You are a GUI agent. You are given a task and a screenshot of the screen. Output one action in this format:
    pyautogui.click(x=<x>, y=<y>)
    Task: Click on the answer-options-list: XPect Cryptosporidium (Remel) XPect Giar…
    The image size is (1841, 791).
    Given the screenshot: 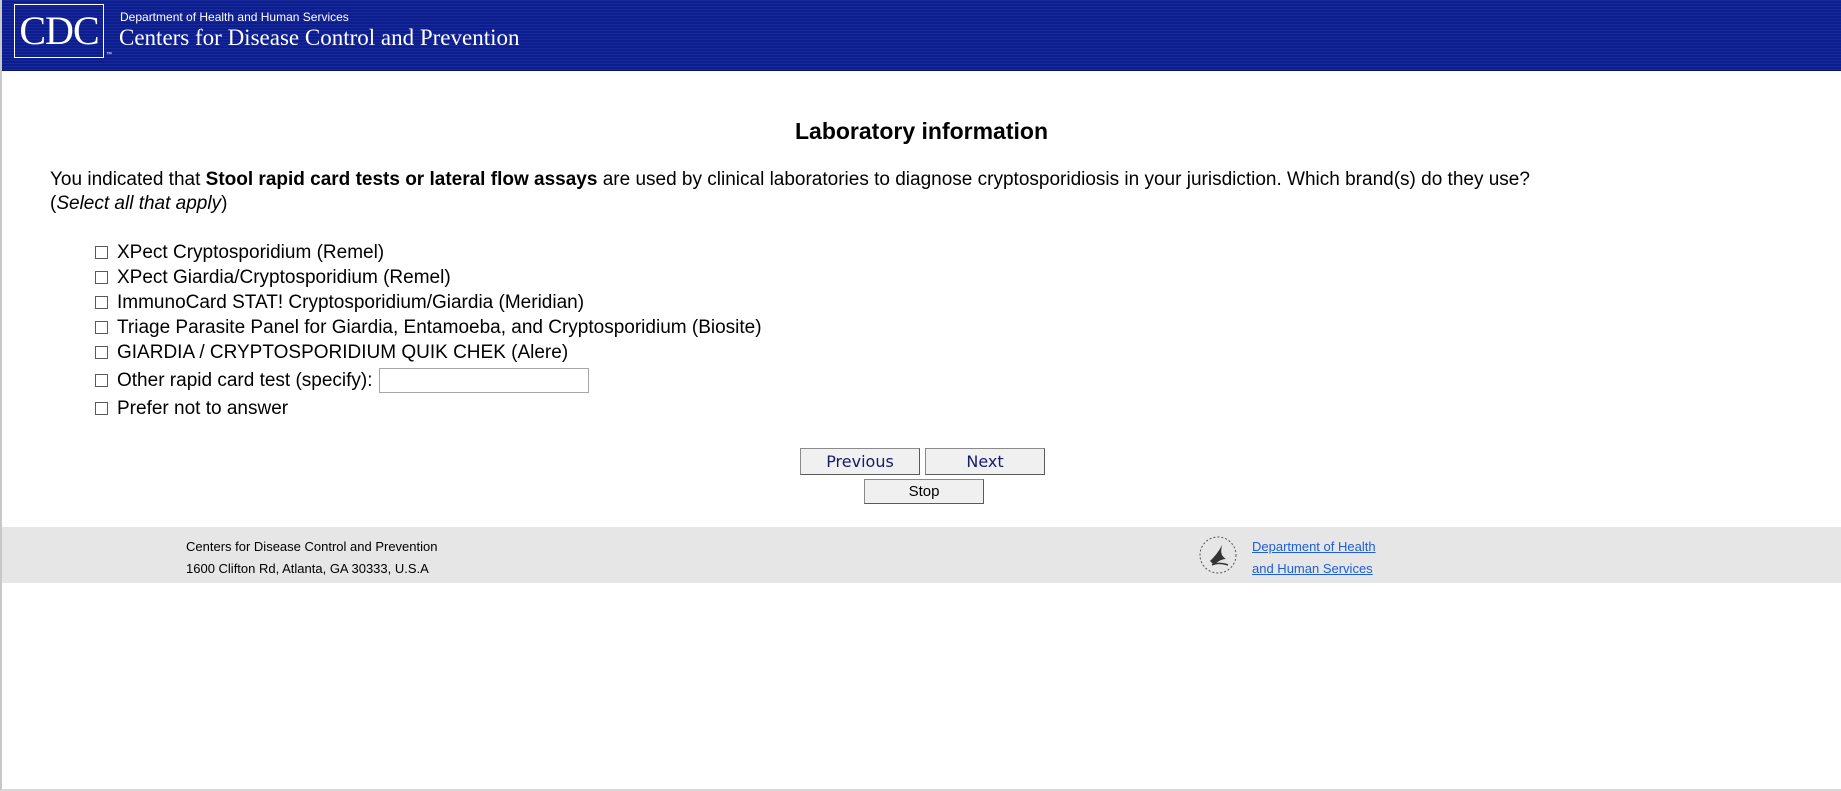 What is the action you would take?
    pyautogui.click(x=545, y=330)
    